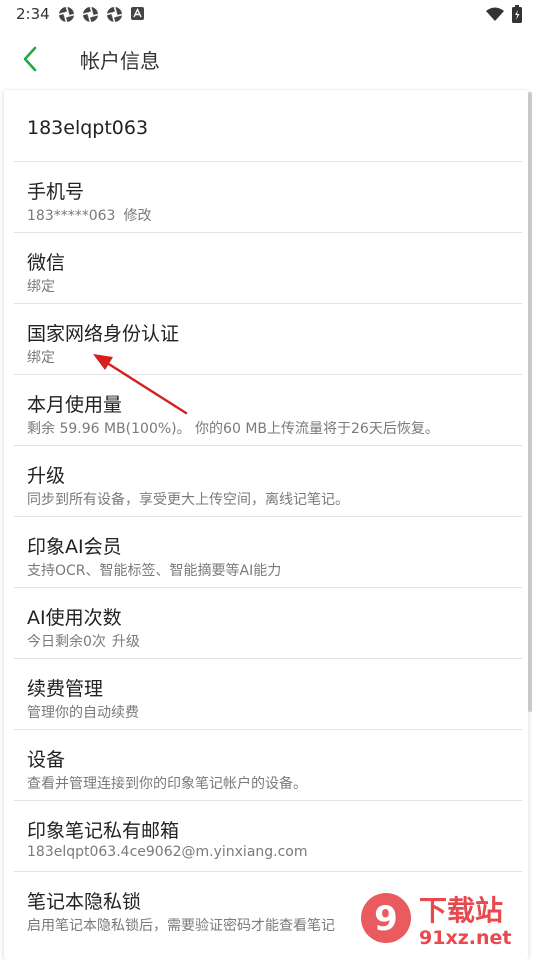  I want to click on row-title: 续费管理, so click(65, 689).